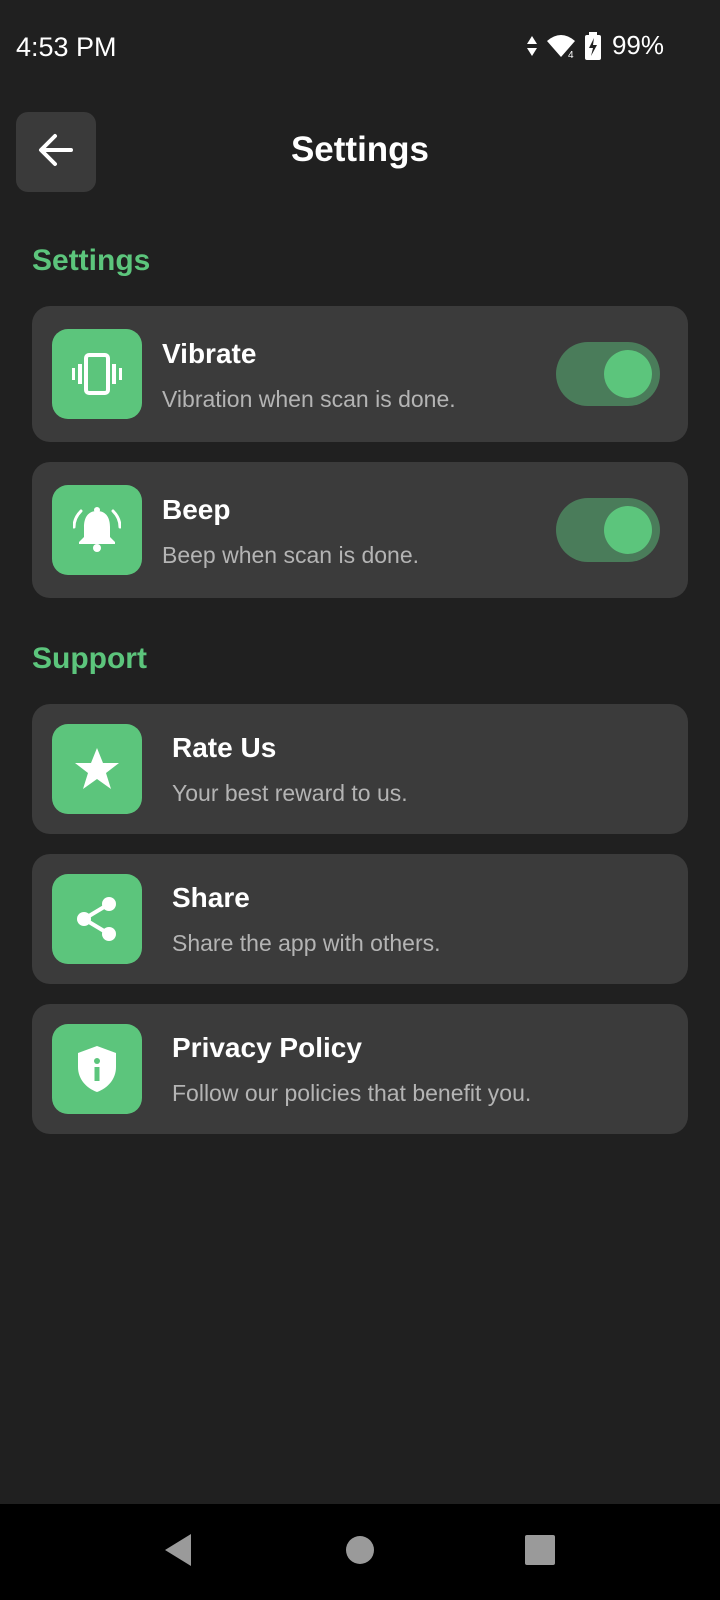 The height and width of the screenshot is (1600, 720). What do you see at coordinates (97, 769) in the screenshot?
I see `star-icon` at bounding box center [97, 769].